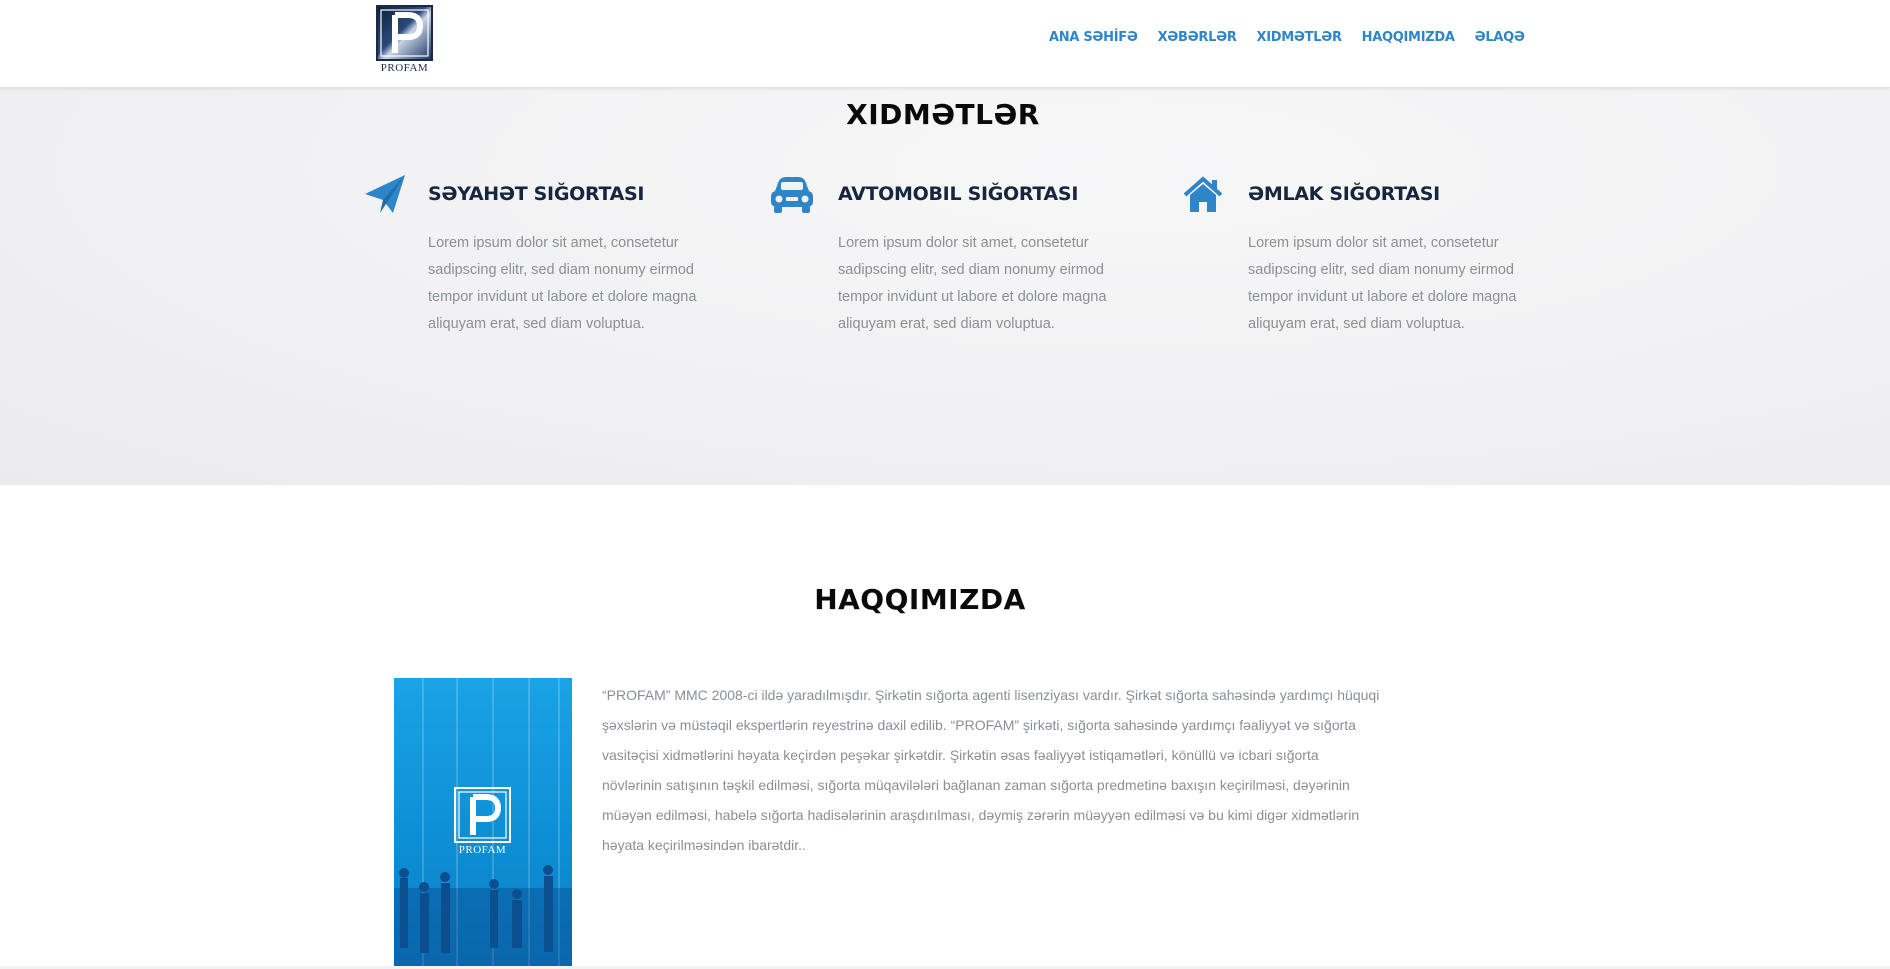 This screenshot has height=969, width=1890. What do you see at coordinates (1500, 37) in the screenshot?
I see `nav-contact: ƏLAQƏ` at bounding box center [1500, 37].